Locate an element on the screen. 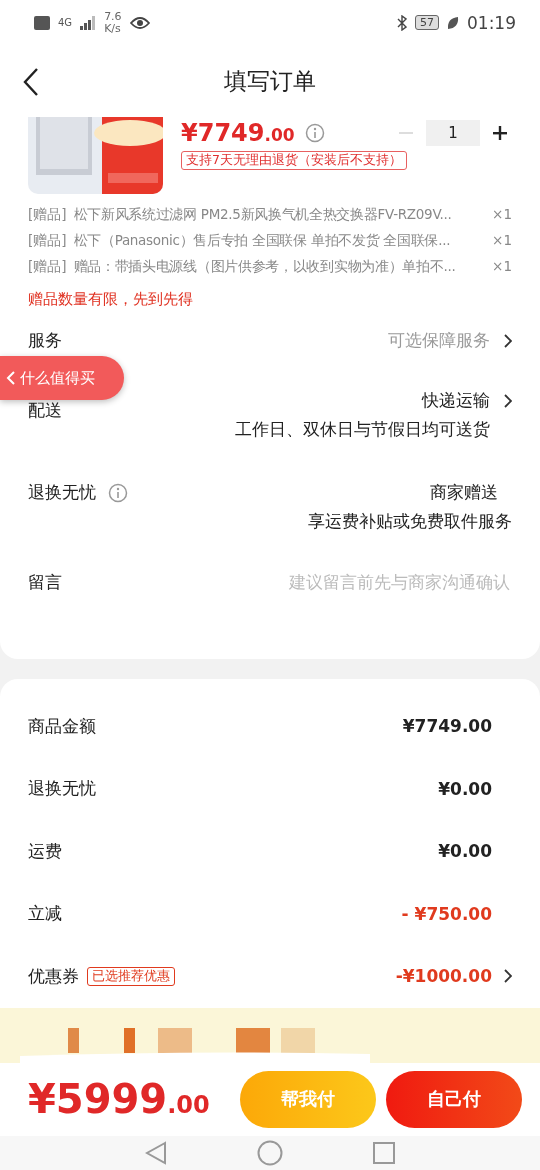  total-price: ¥5999.00 is located at coordinates (119, 1099).